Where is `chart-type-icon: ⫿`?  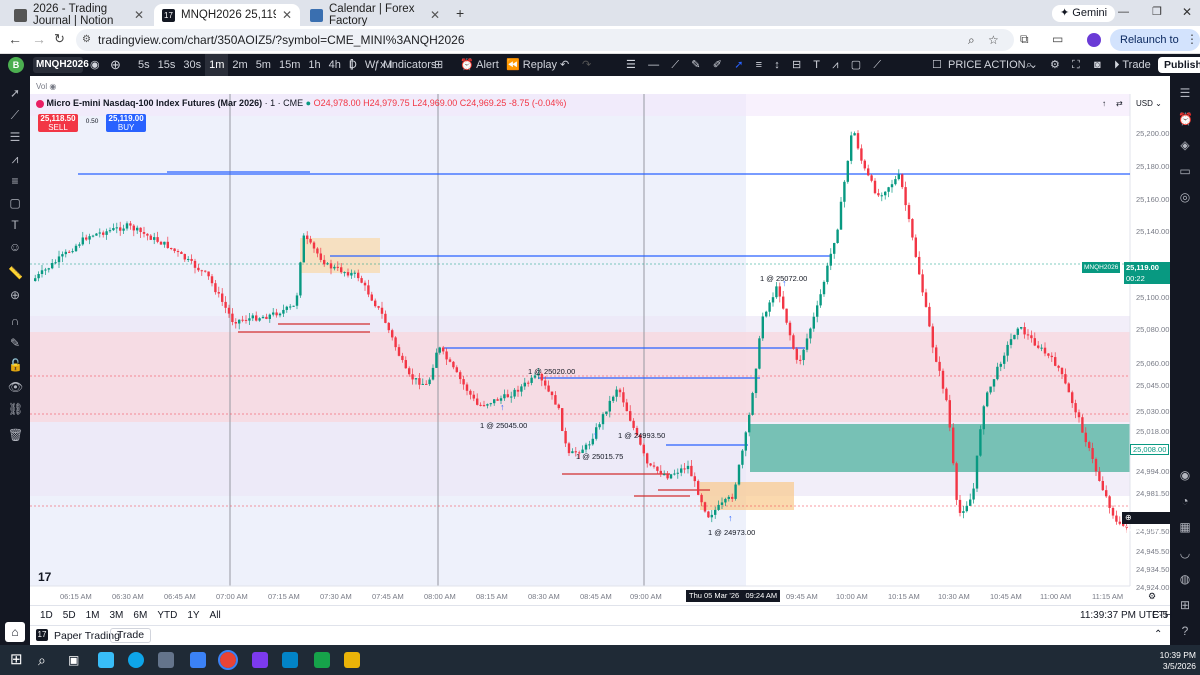 chart-type-icon: ⫿ is located at coordinates (352, 65).